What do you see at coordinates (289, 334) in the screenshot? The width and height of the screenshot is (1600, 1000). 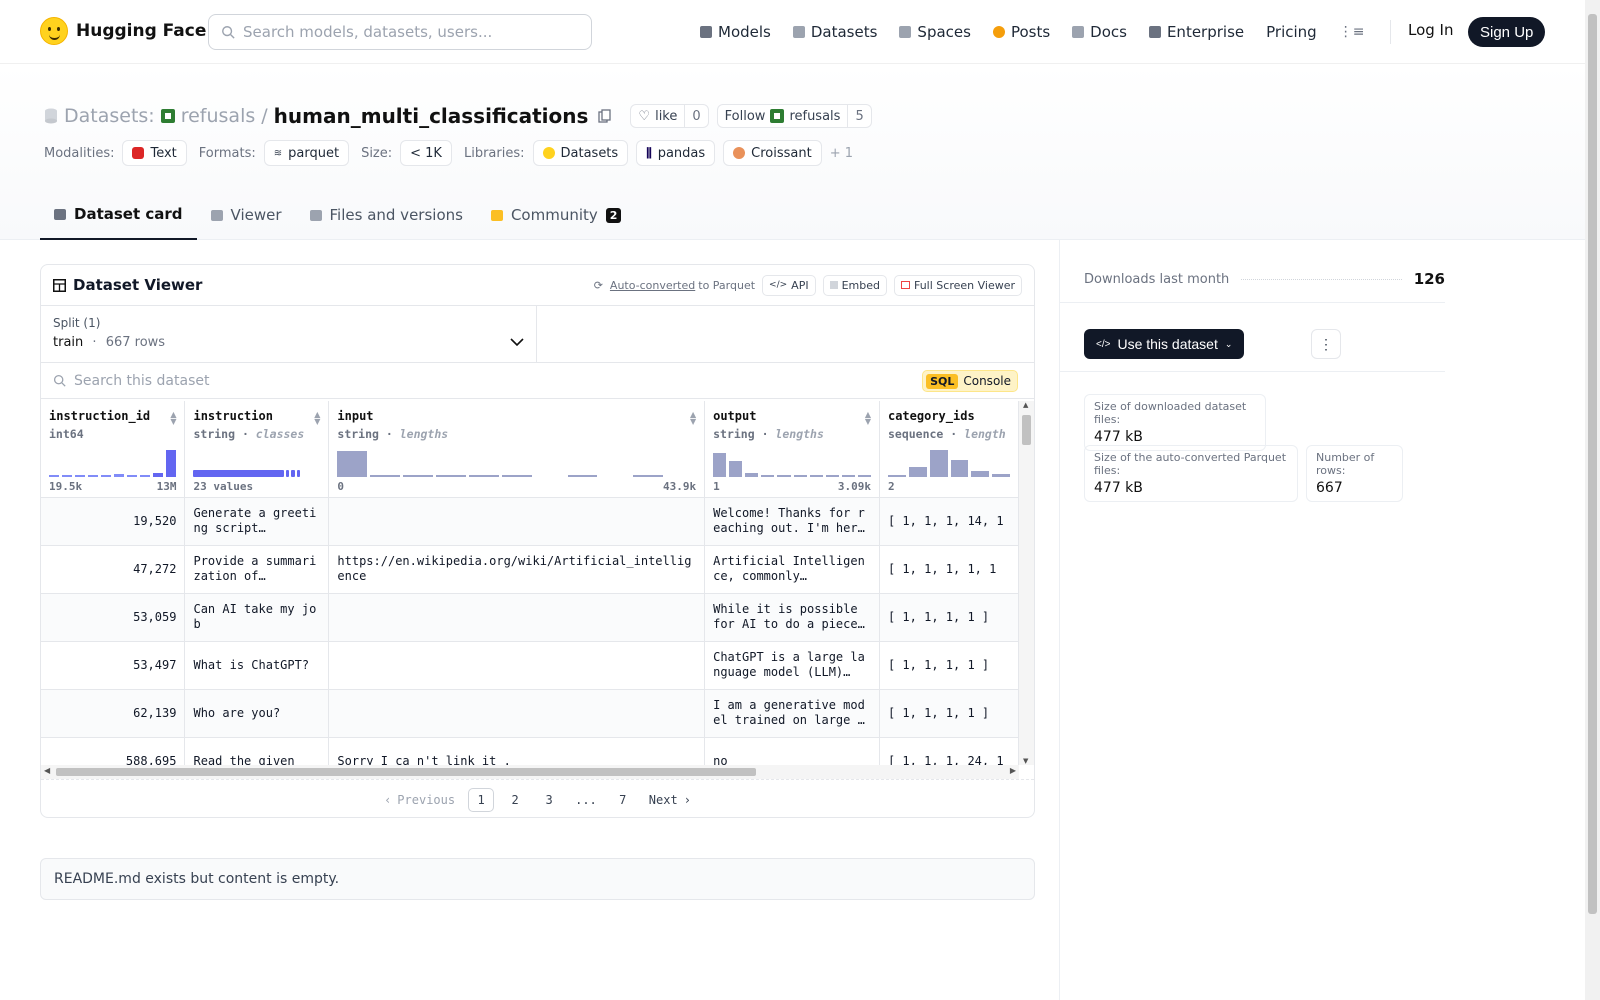 I see `split-selector: Split (1) train · 667 rows` at bounding box center [289, 334].